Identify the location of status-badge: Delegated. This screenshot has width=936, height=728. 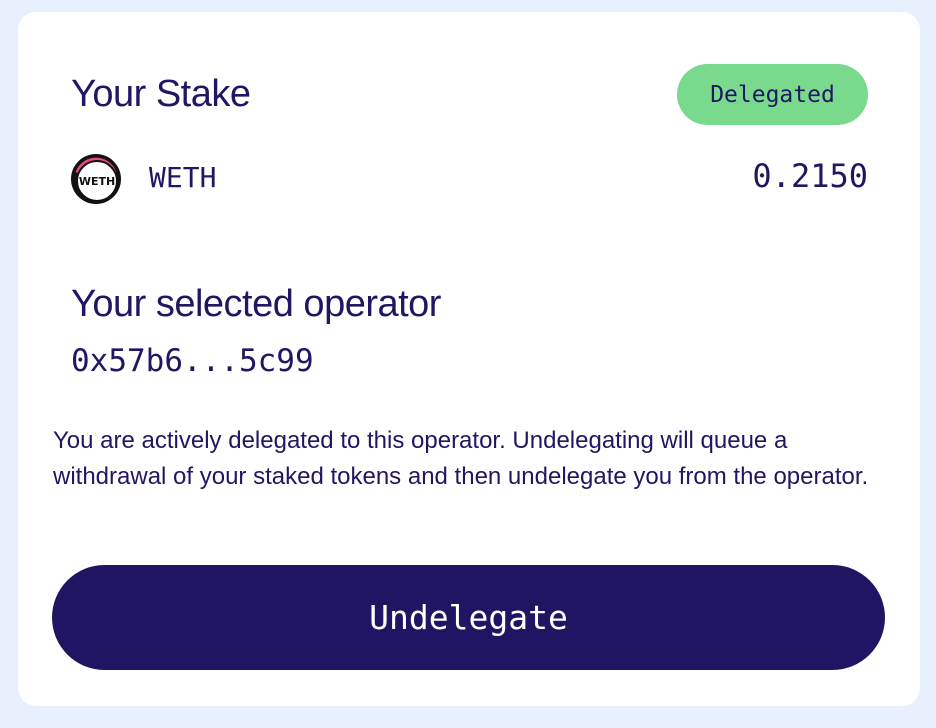
(772, 94).